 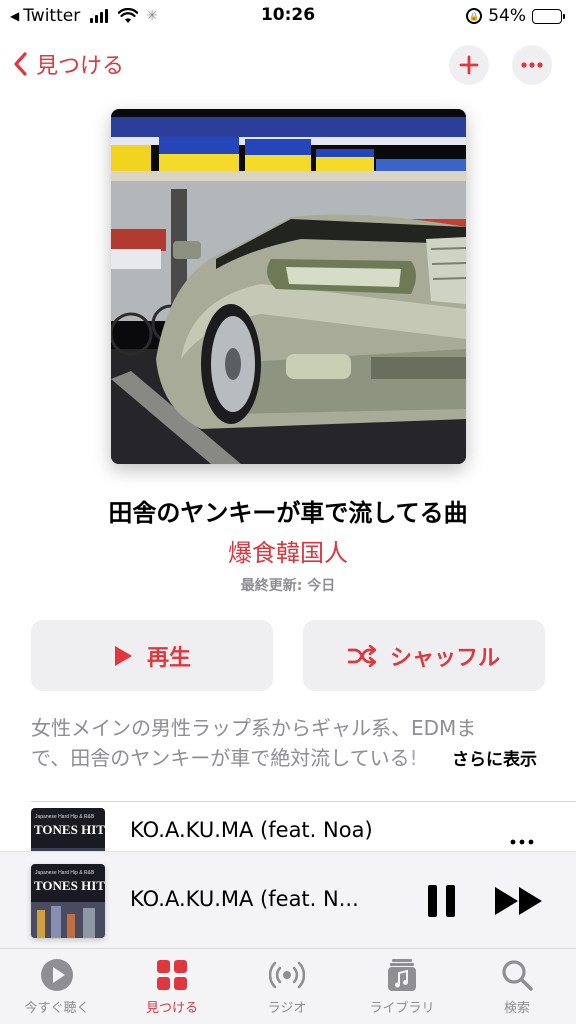 What do you see at coordinates (57, 975) in the screenshot?
I see `play-circle-icon` at bounding box center [57, 975].